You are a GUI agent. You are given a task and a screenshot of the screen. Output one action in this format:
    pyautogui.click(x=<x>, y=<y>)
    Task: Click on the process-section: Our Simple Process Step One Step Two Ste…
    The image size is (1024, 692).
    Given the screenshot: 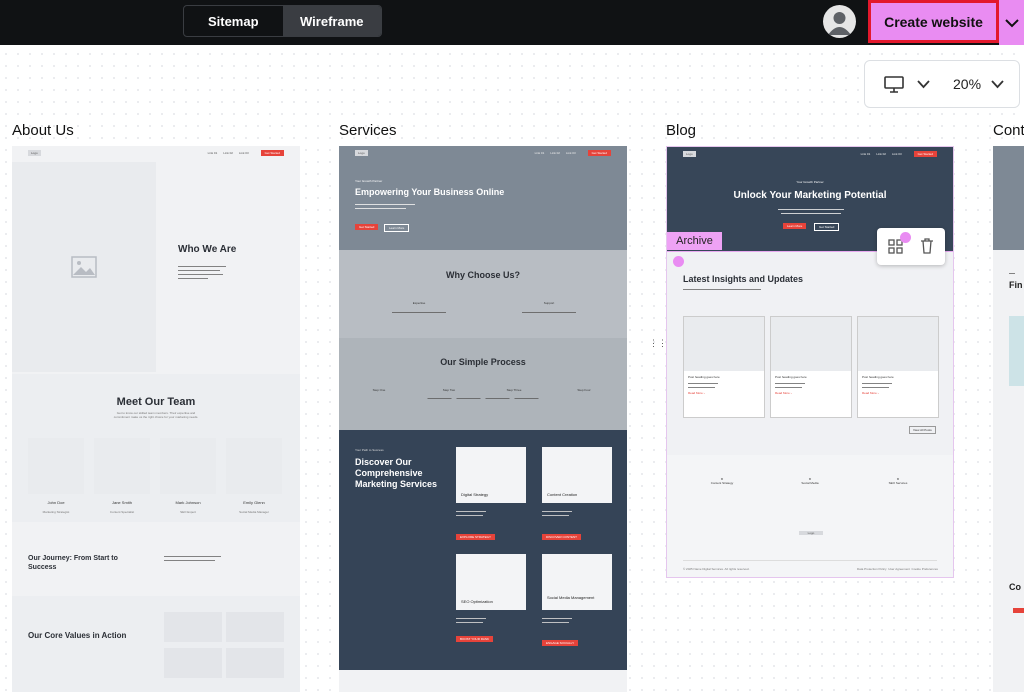 What is the action you would take?
    pyautogui.click(x=483, y=384)
    